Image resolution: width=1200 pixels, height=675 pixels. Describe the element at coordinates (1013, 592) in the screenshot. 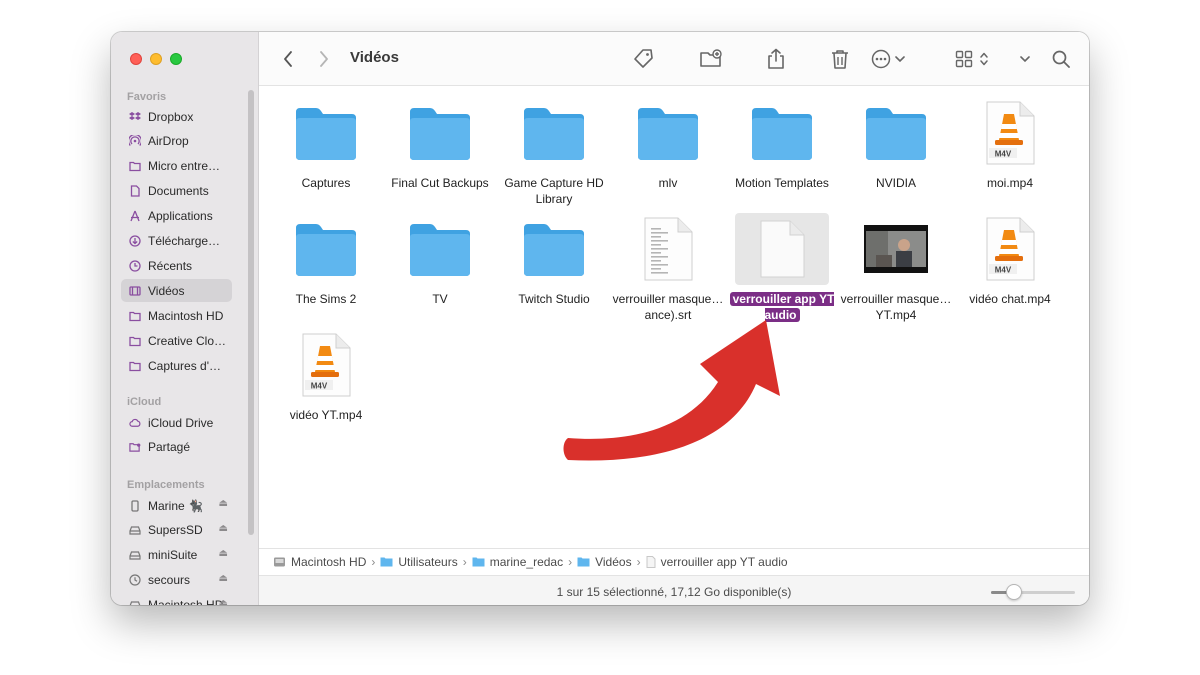

I see `icon-size-slider-knob` at that location.